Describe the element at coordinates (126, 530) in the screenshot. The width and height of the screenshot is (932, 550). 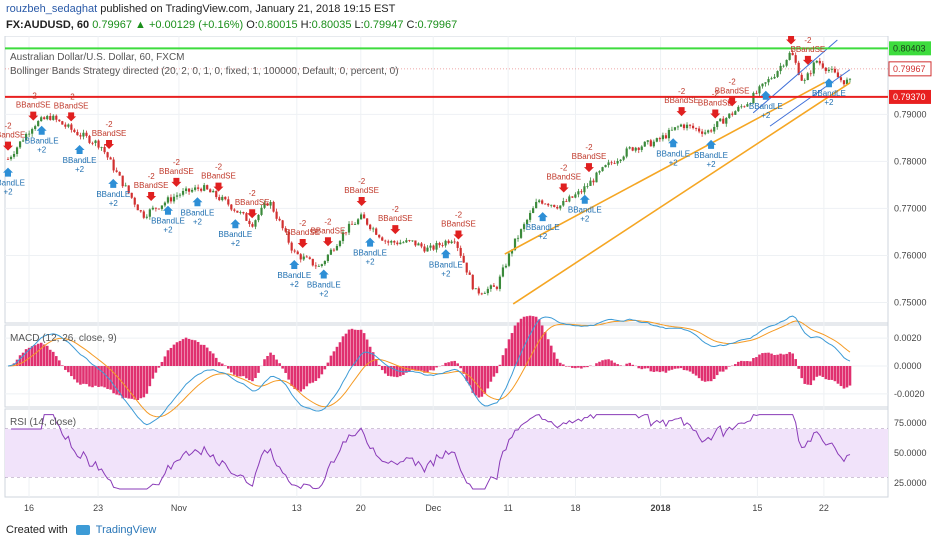
I see `tradingview-brand: TradingView` at that location.